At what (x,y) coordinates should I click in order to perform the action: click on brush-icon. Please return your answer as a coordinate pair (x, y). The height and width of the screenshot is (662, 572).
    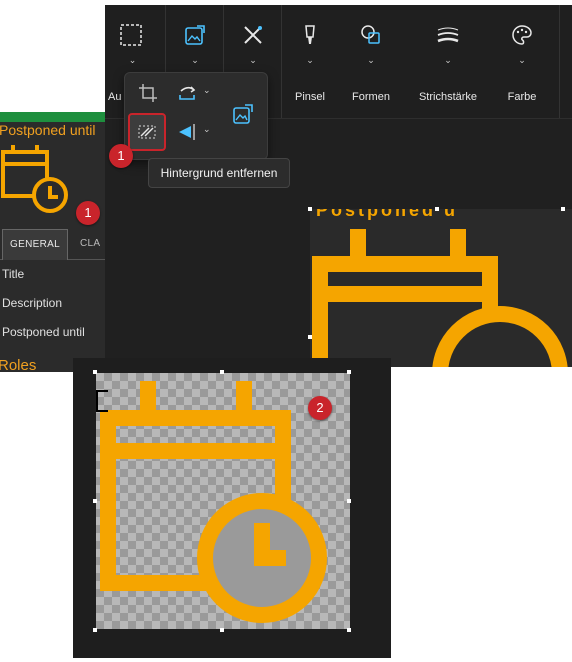
    Looking at the image, I should click on (310, 34).